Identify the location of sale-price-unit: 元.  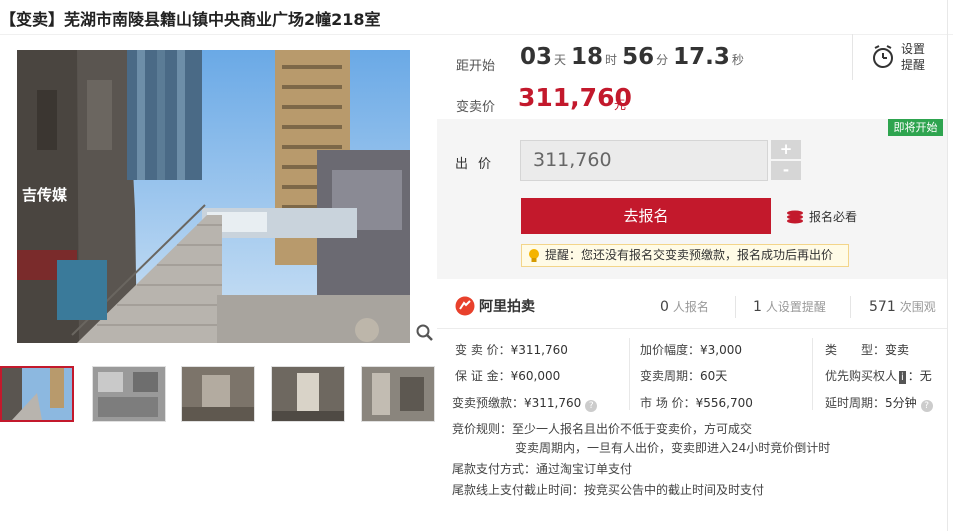
(620, 105).